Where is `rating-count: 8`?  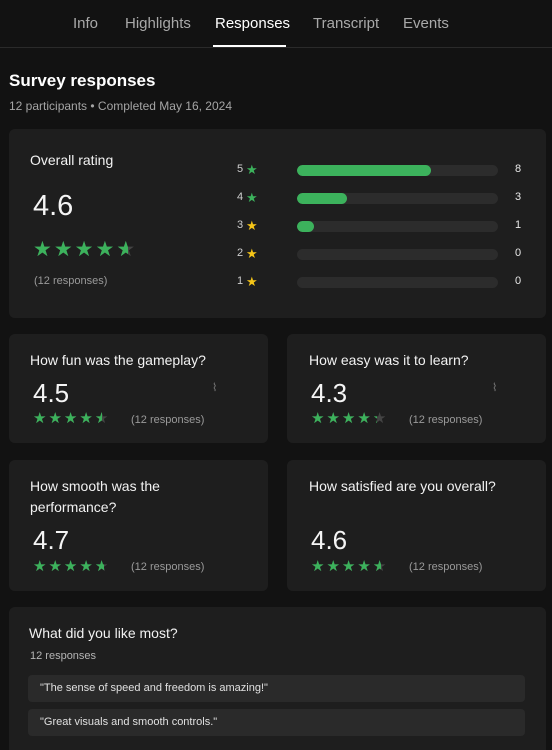 rating-count: 8 is located at coordinates (518, 169).